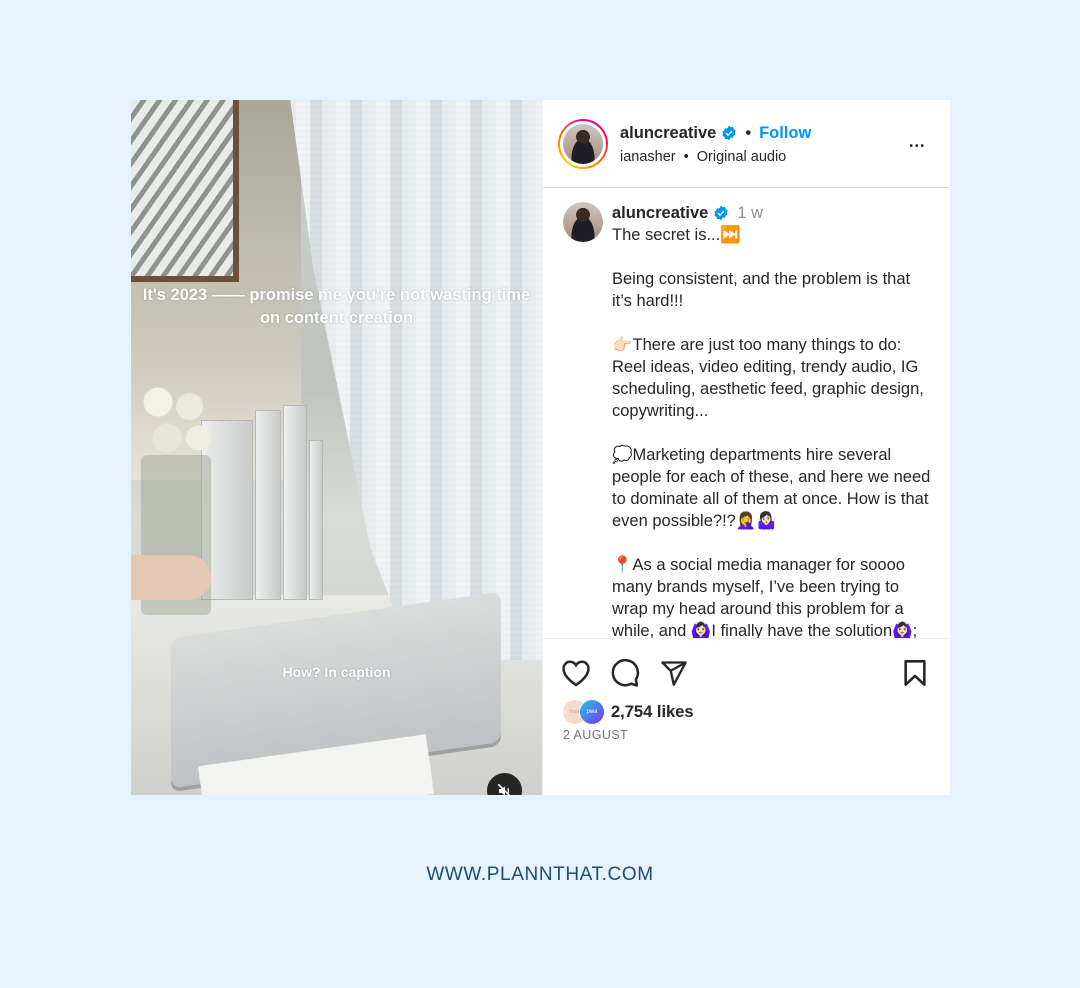 This screenshot has width=1080, height=988. I want to click on more-options-icon: •••, so click(917, 146).